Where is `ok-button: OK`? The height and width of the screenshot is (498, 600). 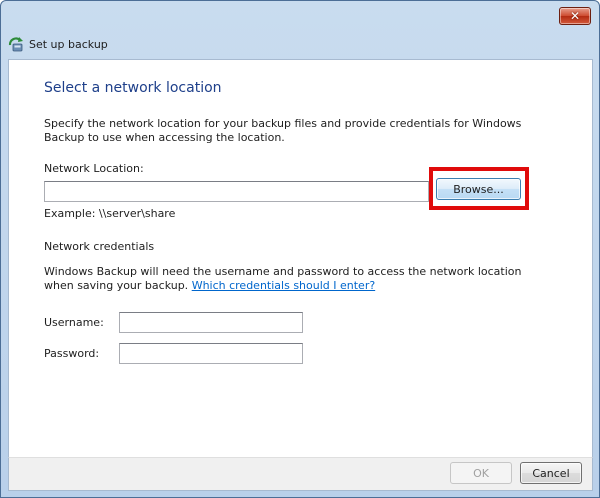 ok-button: OK is located at coordinates (481, 473).